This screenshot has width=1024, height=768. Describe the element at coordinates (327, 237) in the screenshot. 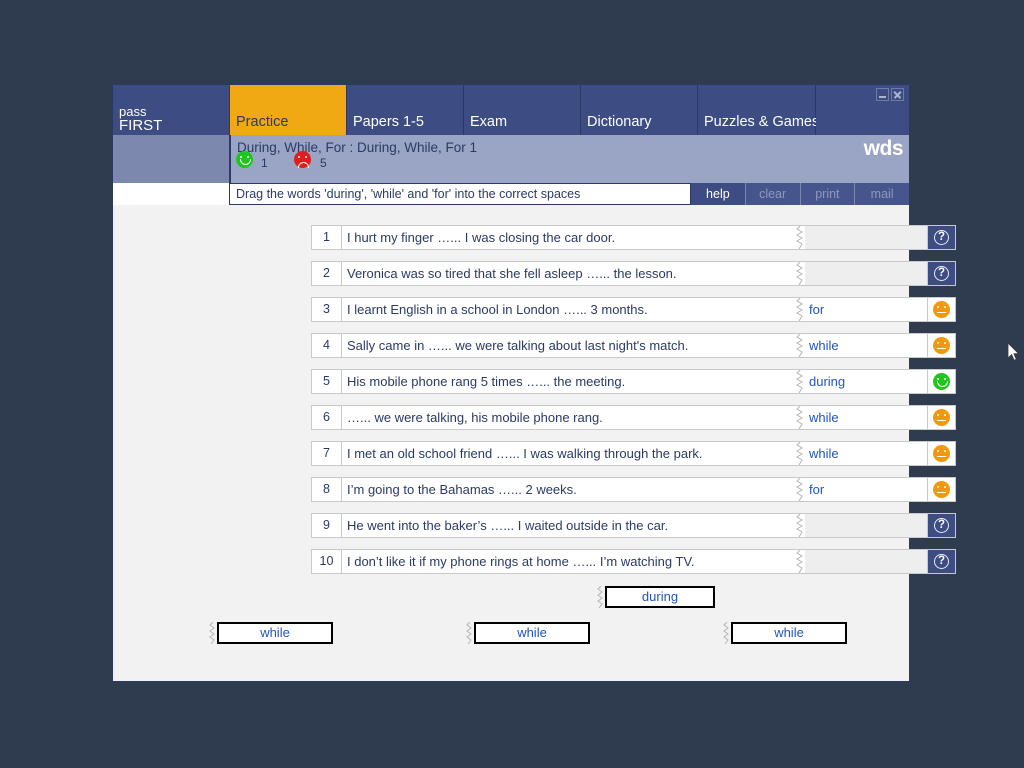

I see `question-number: 1` at that location.